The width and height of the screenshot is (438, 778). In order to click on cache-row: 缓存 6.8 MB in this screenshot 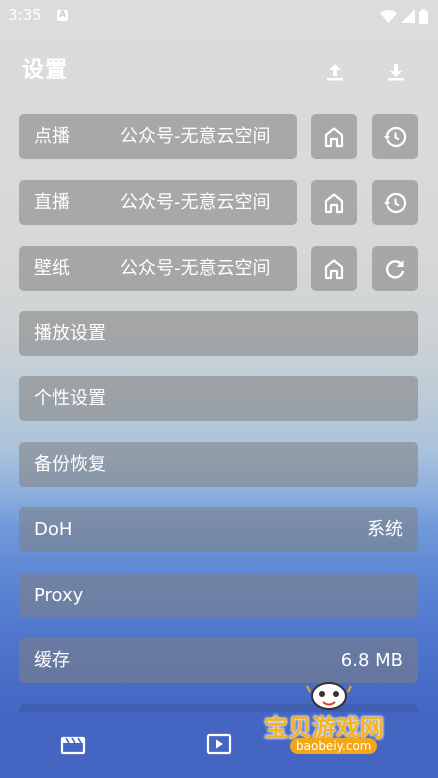, I will do `click(218, 660)`.